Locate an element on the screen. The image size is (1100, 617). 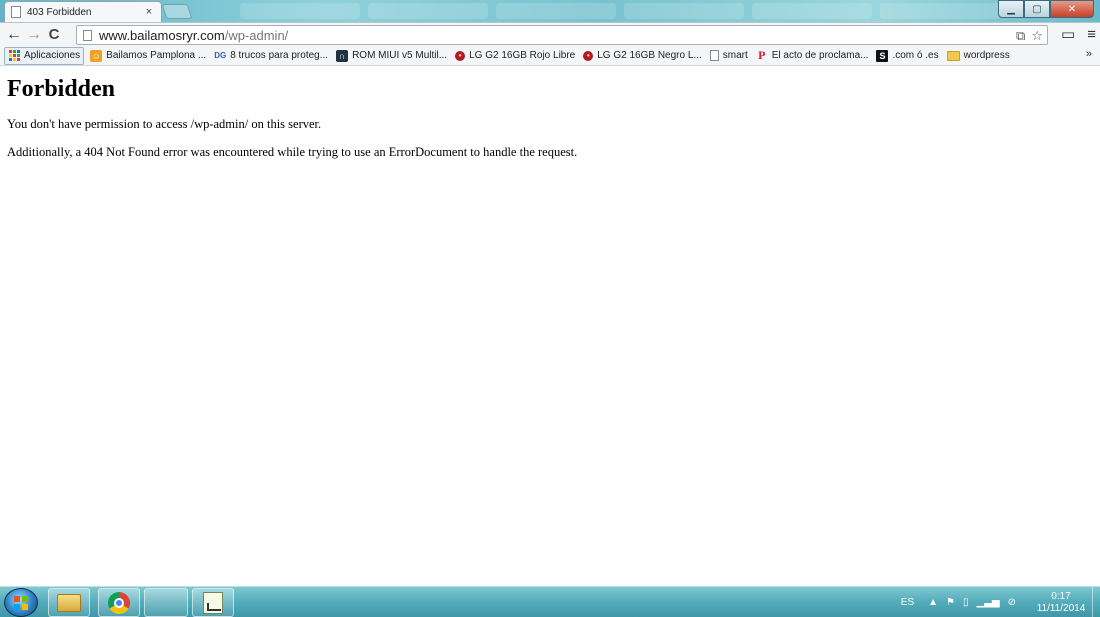
forward-button: → is located at coordinates (34, 35).